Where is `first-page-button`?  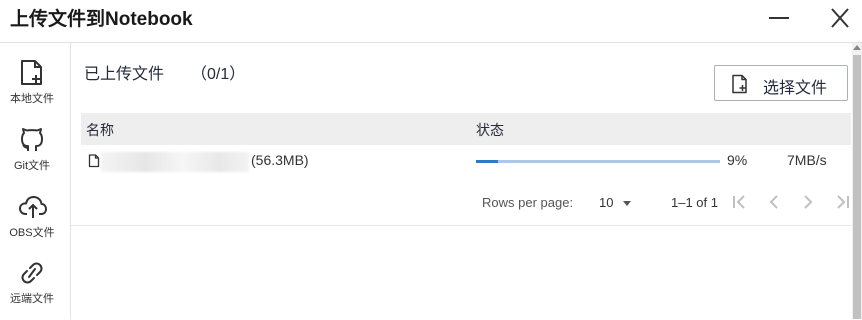
first-page-button is located at coordinates (740, 202).